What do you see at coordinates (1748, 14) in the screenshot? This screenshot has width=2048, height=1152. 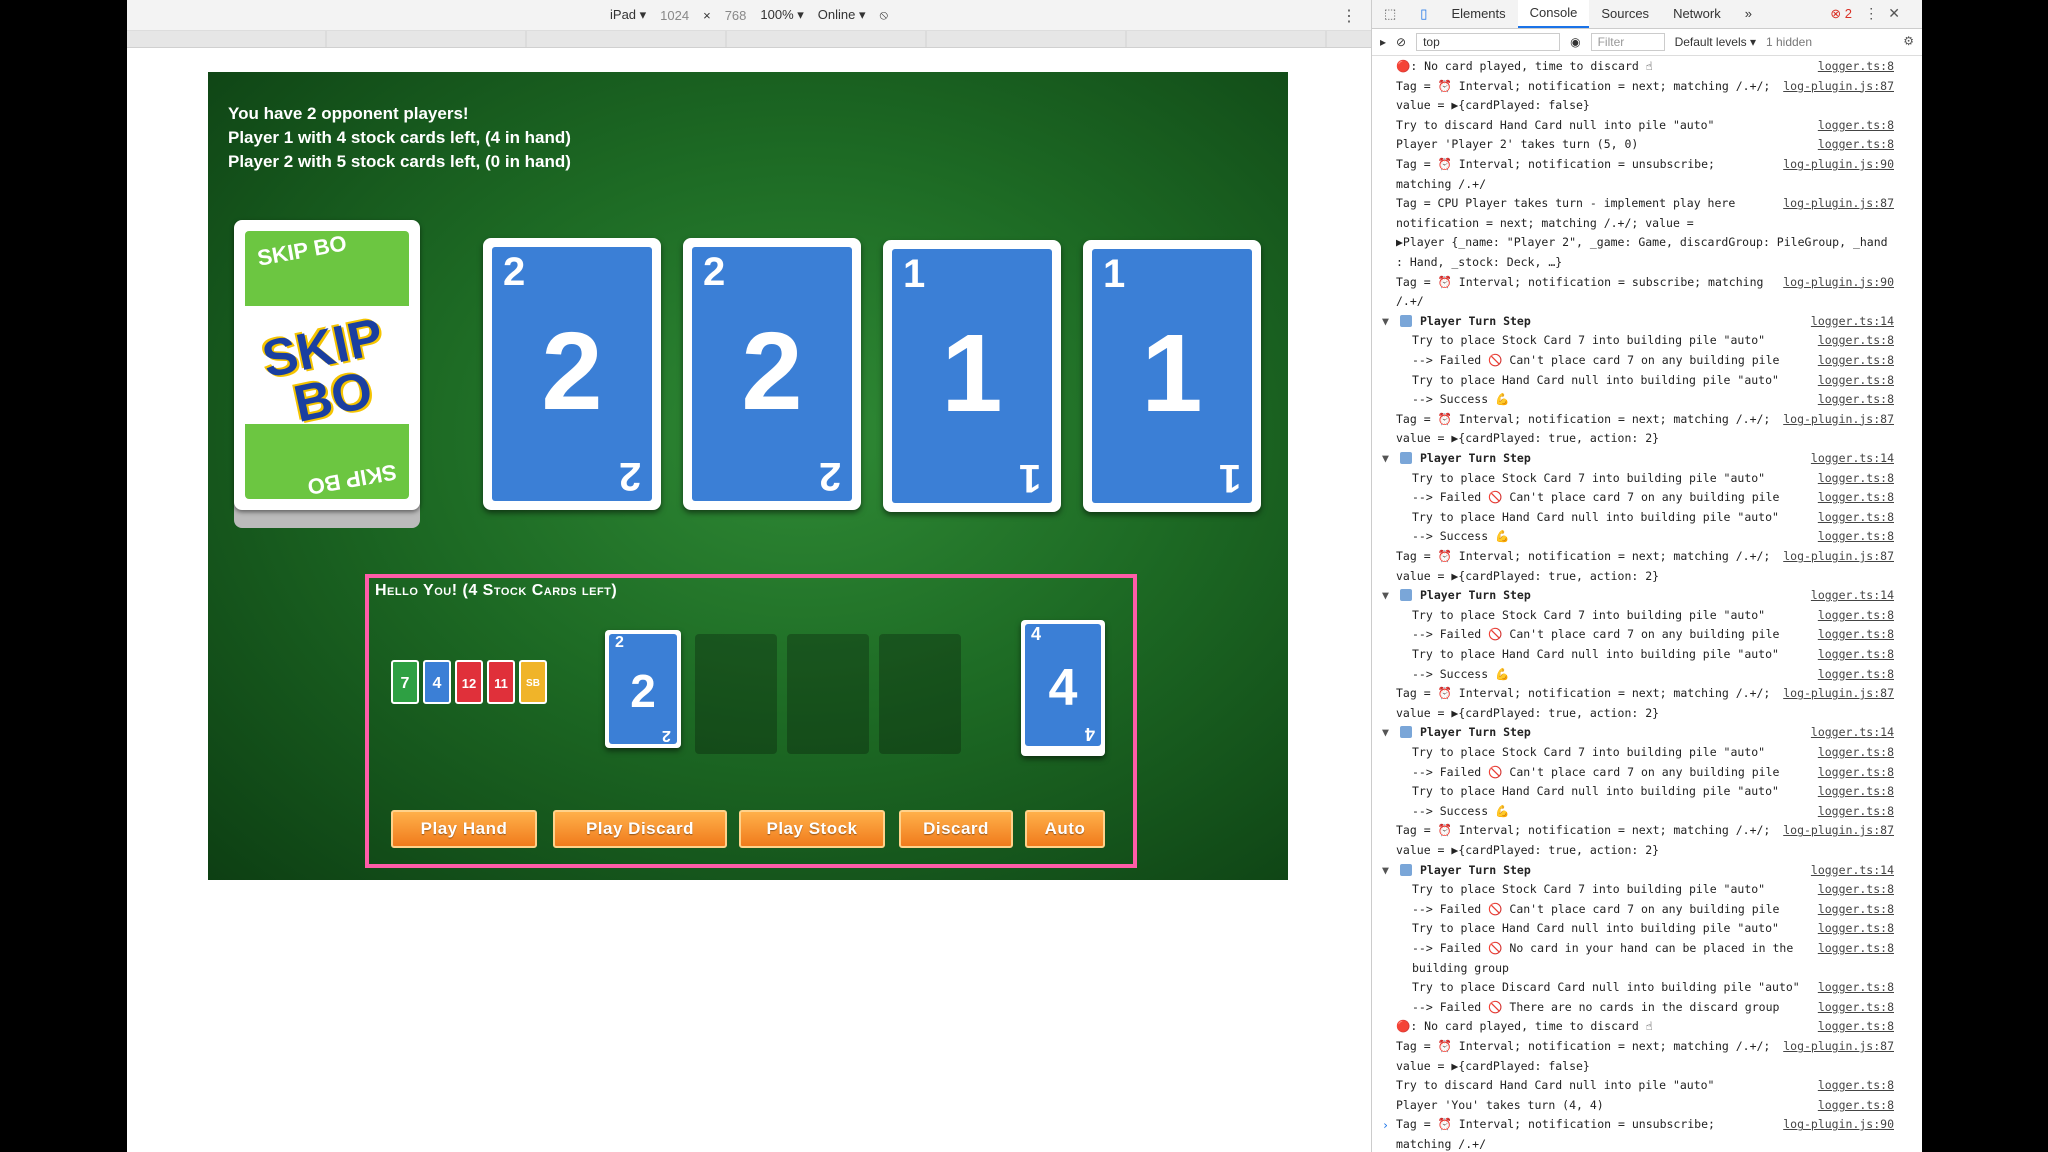 I see `more-tabs: »` at bounding box center [1748, 14].